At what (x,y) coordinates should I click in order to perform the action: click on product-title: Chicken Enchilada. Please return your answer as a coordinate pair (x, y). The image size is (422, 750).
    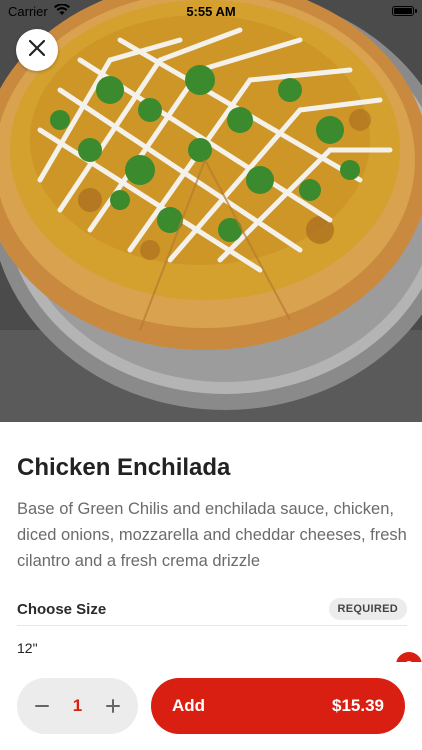
    Looking at the image, I should click on (124, 467).